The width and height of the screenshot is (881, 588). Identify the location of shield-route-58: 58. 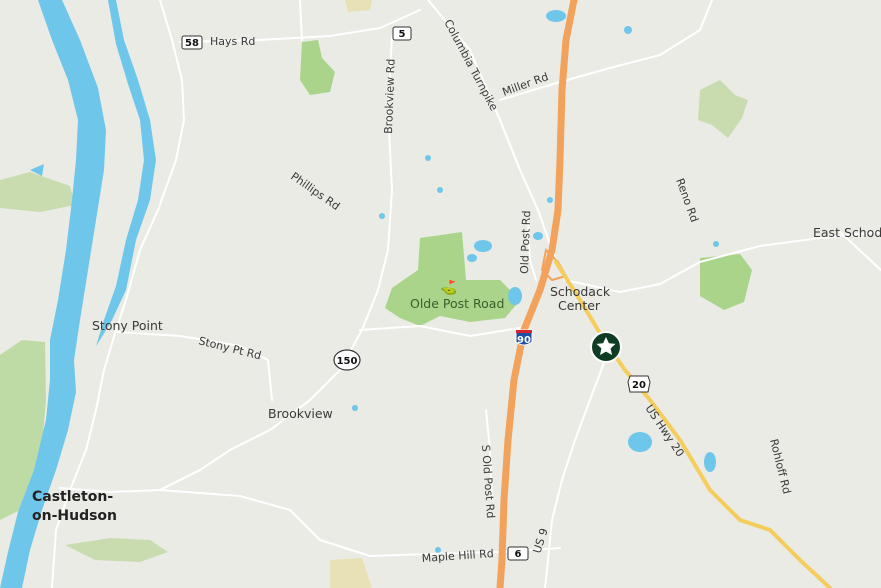
(192, 42).